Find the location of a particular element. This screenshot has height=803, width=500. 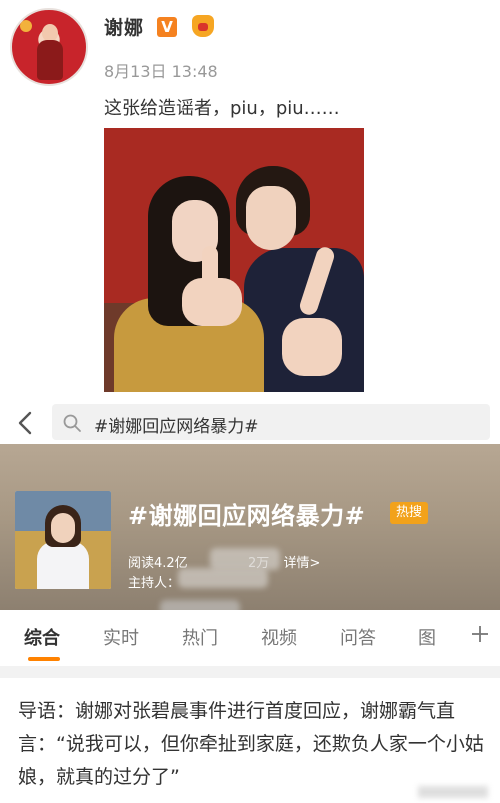

topic-title: #谢娜回应网络暴力# is located at coordinates (247, 516).